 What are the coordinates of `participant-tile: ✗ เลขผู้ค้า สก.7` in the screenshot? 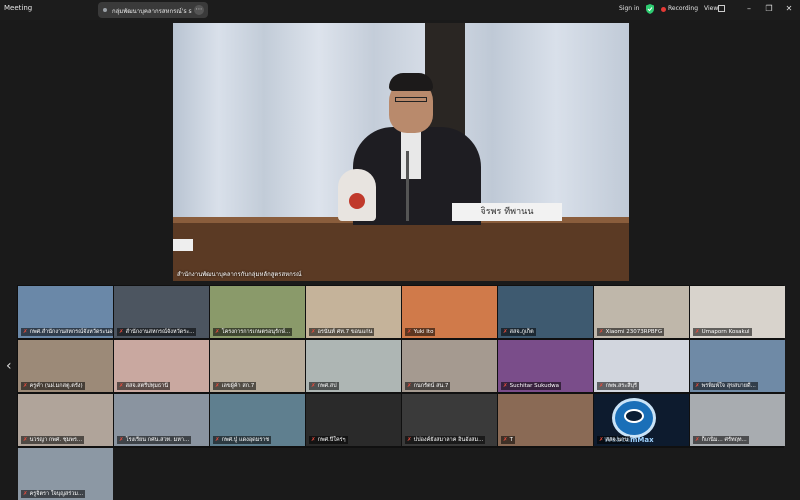 It's located at (257, 366).